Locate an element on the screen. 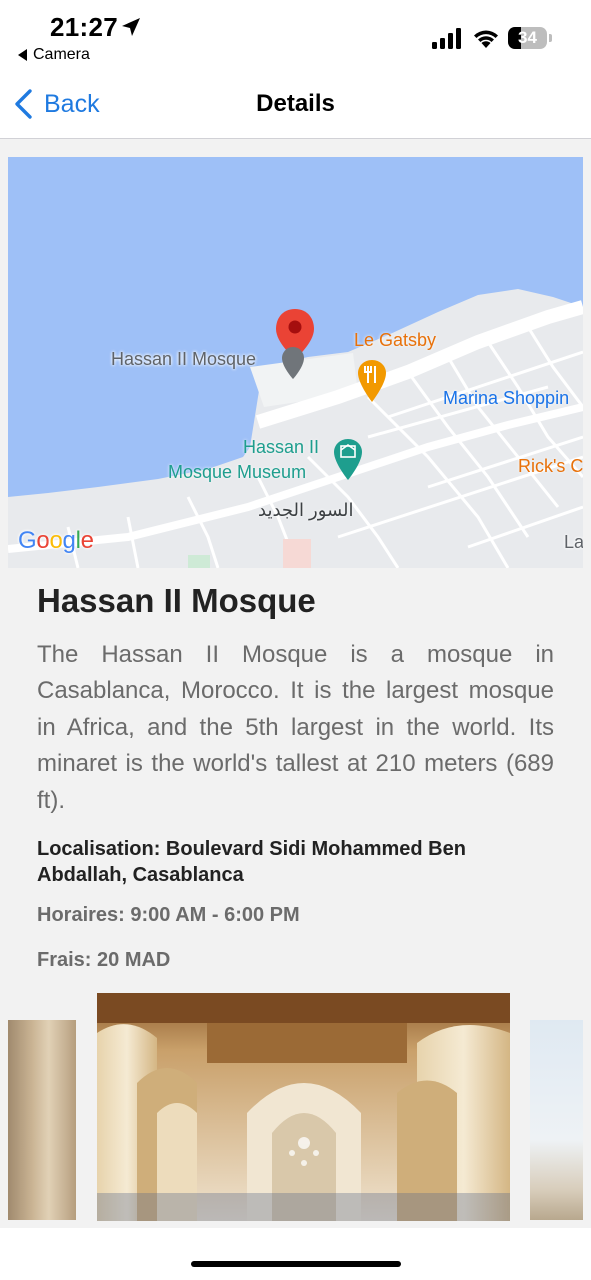  carousel-photo-previous is located at coordinates (42, 1120).